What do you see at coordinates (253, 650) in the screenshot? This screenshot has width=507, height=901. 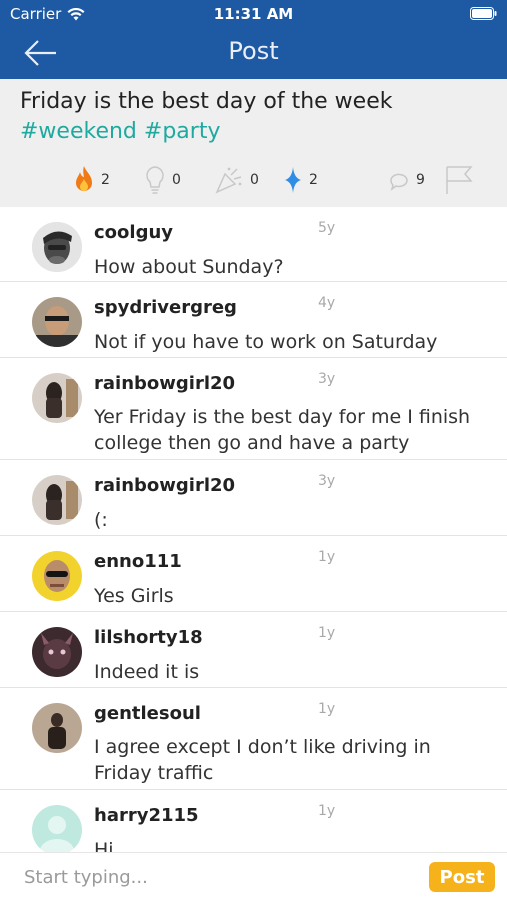 I see `comment-item: lilshorty18 1y Indeed it is` at bounding box center [253, 650].